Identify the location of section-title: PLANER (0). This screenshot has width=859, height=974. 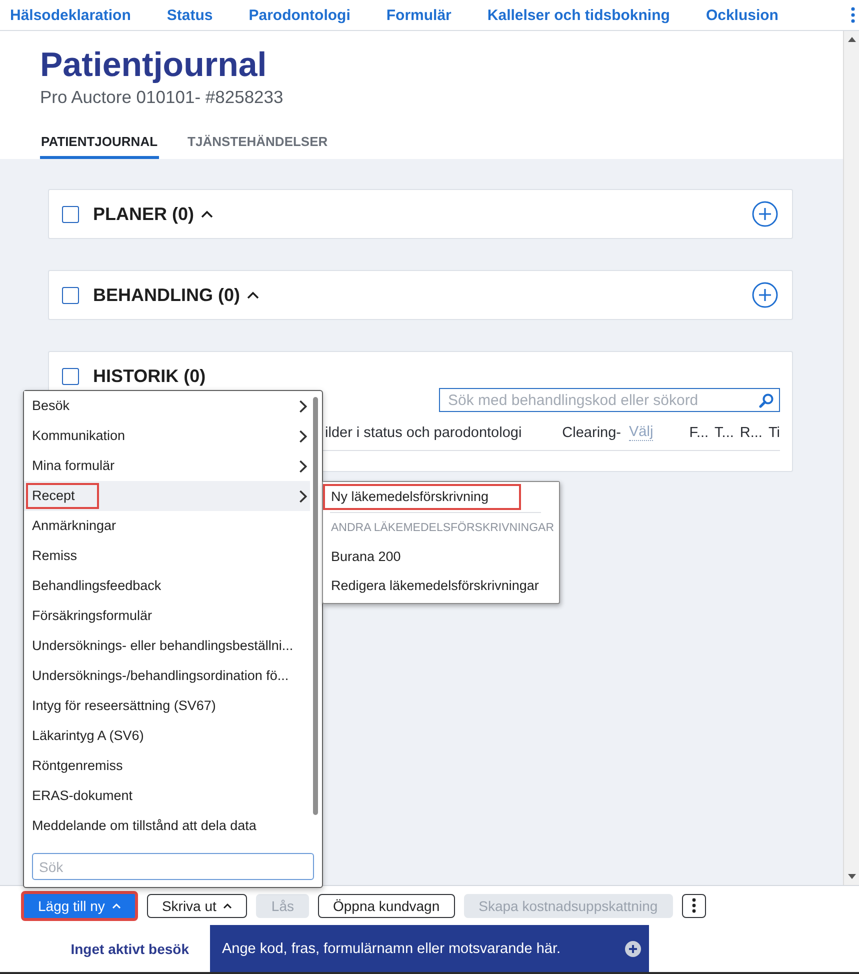
(143, 214).